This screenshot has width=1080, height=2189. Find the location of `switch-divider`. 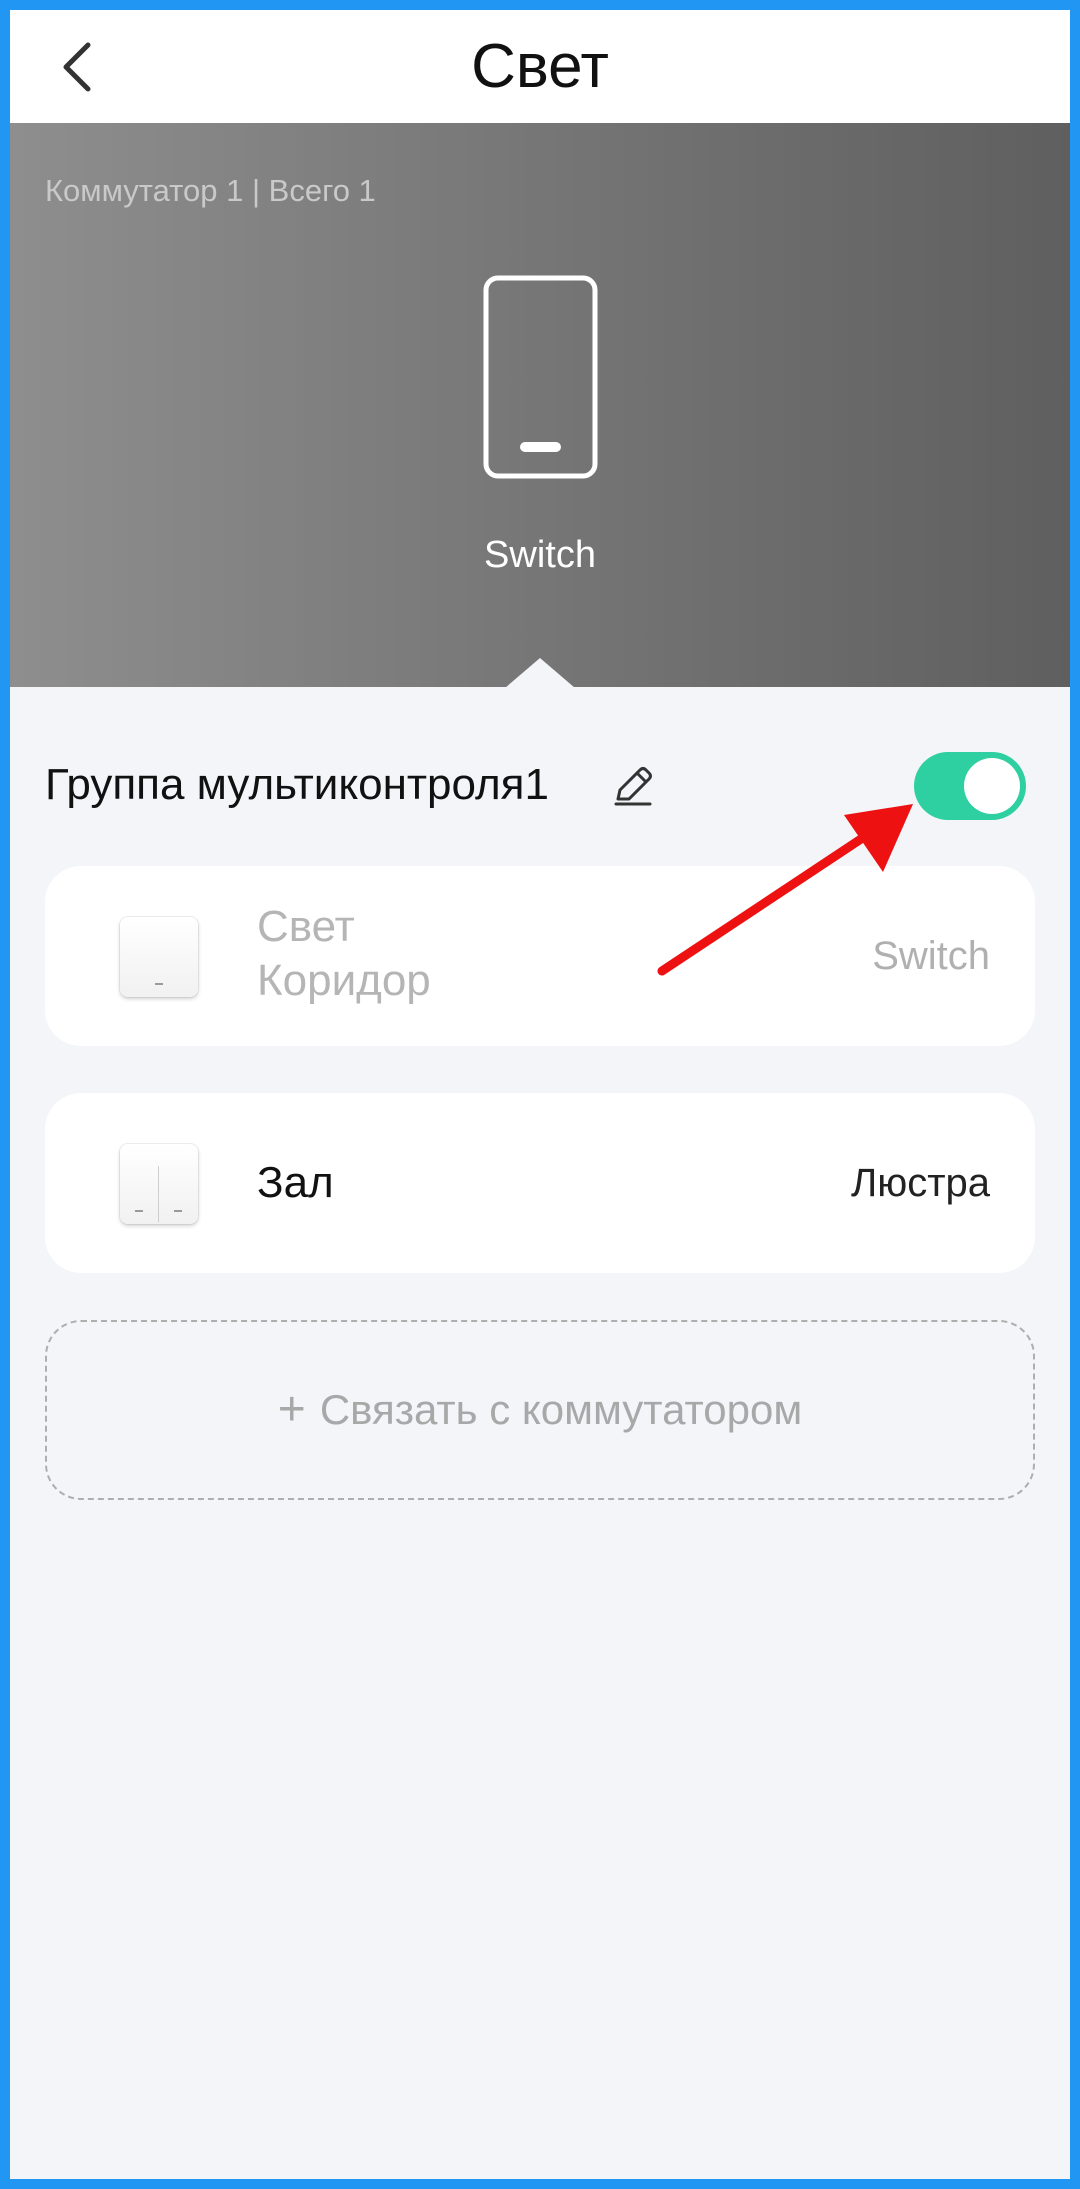

switch-divider is located at coordinates (158, 1194).